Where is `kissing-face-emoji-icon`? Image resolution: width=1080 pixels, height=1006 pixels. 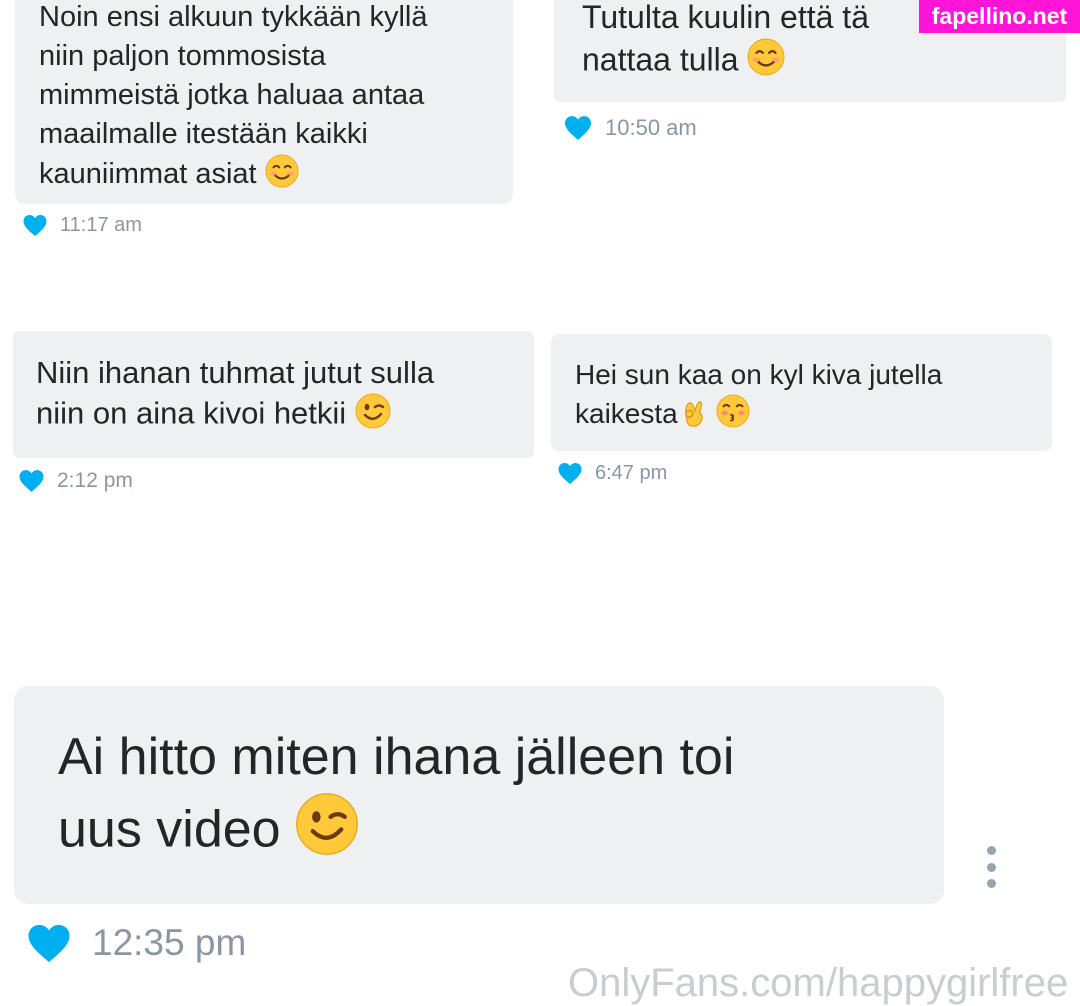 kissing-face-emoji-icon is located at coordinates (732, 416).